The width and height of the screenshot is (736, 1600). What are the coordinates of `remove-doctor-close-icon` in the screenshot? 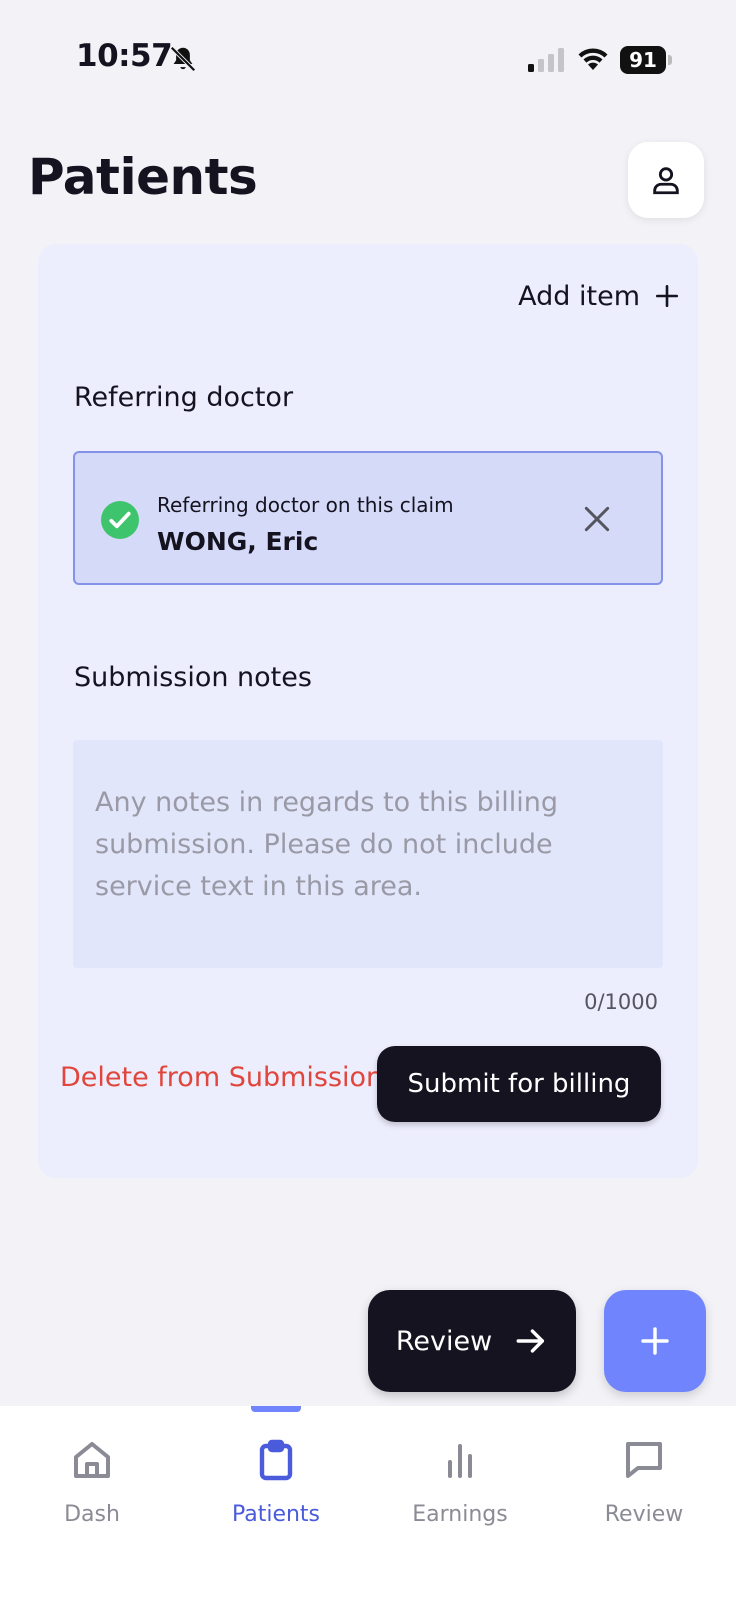 It's located at (597, 519).